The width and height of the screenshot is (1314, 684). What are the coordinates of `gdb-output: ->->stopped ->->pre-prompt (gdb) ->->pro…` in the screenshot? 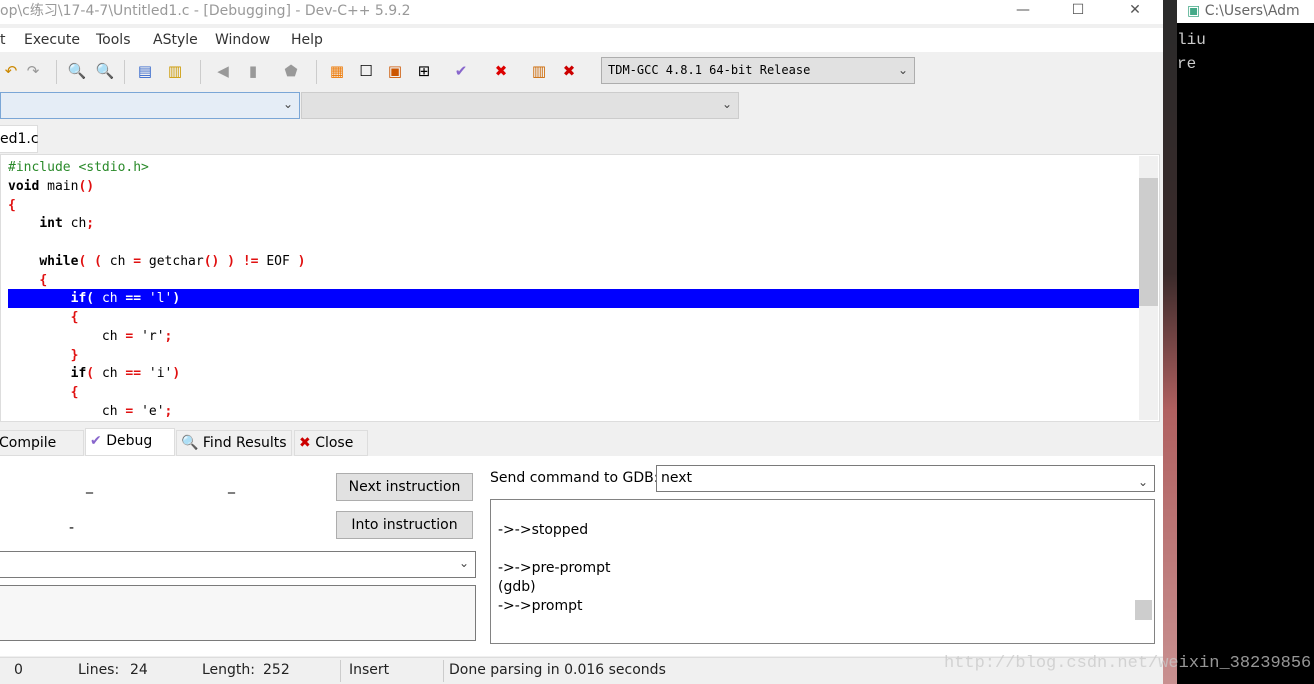 It's located at (822, 571).